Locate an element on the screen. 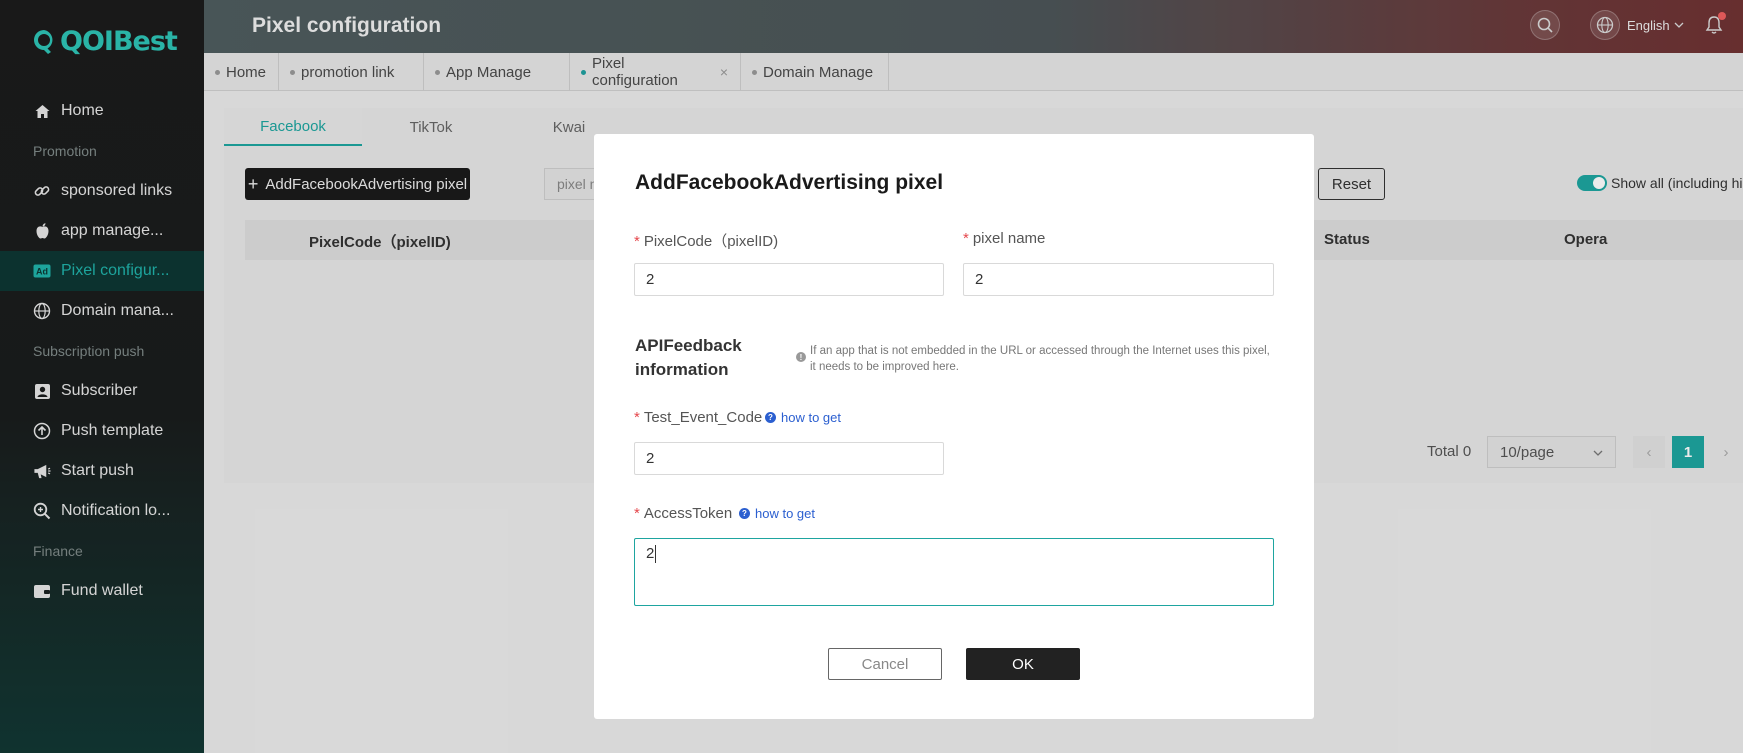 Image resolution: width=1743 pixels, height=753 pixels. pixel-code-label: * PixelCode（pixelID) is located at coordinates (706, 241).